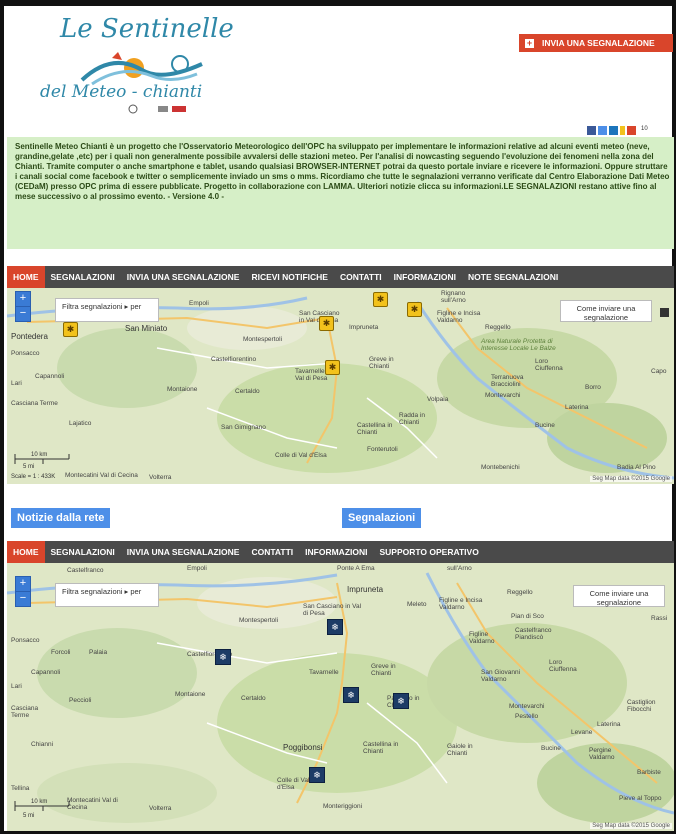 The height and width of the screenshot is (834, 676). What do you see at coordinates (381, 748) in the screenshot?
I see `place-label: Castellina in Chianti` at bounding box center [381, 748].